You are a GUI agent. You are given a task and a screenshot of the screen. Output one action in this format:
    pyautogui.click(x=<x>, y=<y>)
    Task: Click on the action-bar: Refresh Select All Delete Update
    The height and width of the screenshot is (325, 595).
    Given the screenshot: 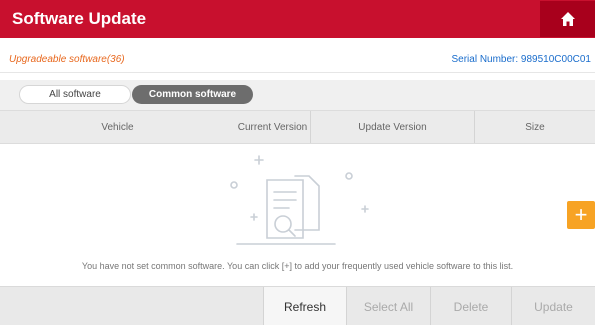 What is the action you would take?
    pyautogui.click(x=297, y=305)
    